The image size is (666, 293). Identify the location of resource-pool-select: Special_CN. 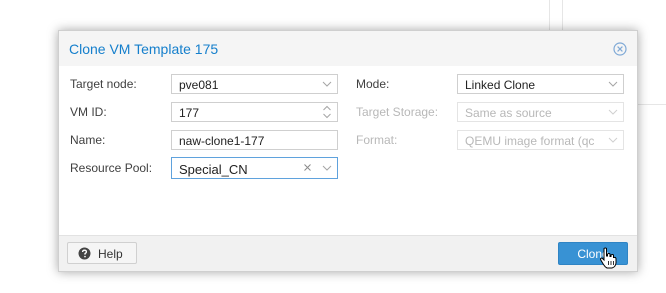
(254, 168).